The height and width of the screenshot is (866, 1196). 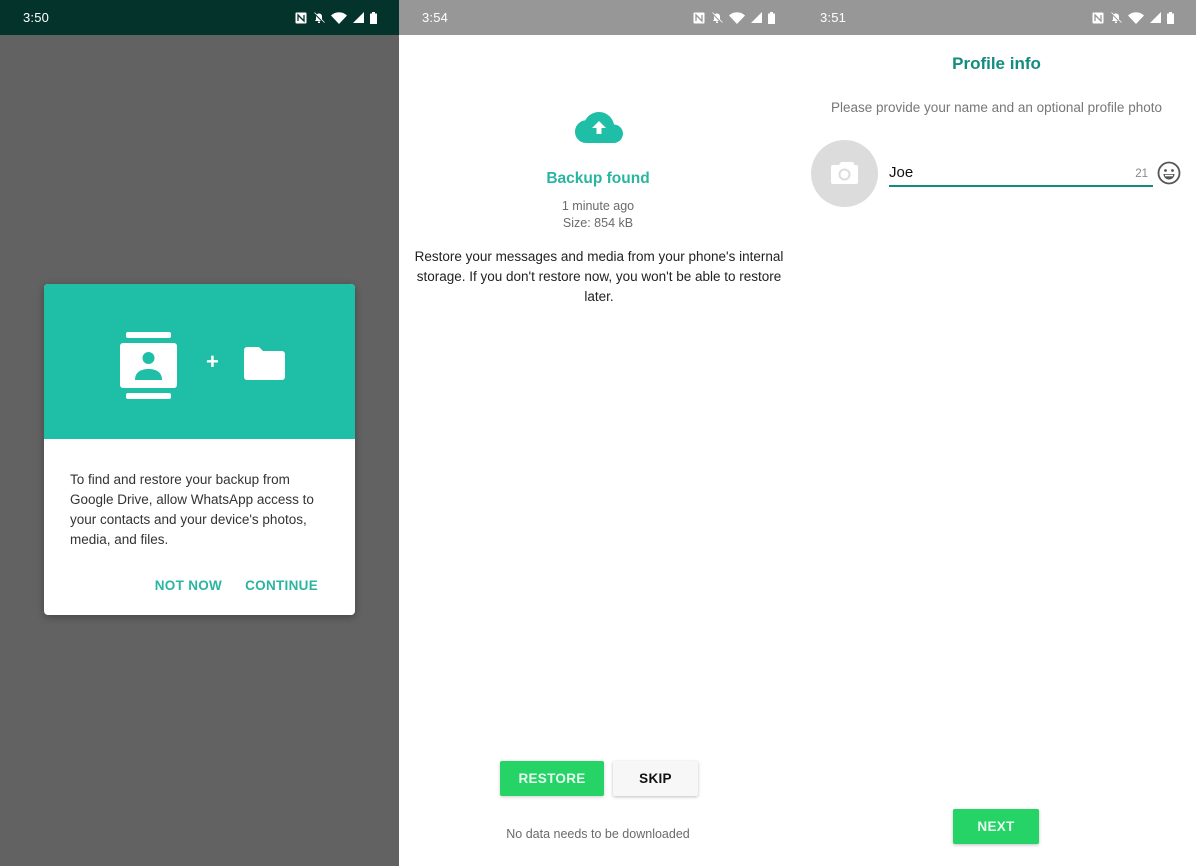 What do you see at coordinates (281, 585) in the screenshot?
I see `continue-button: CONTINUE` at bounding box center [281, 585].